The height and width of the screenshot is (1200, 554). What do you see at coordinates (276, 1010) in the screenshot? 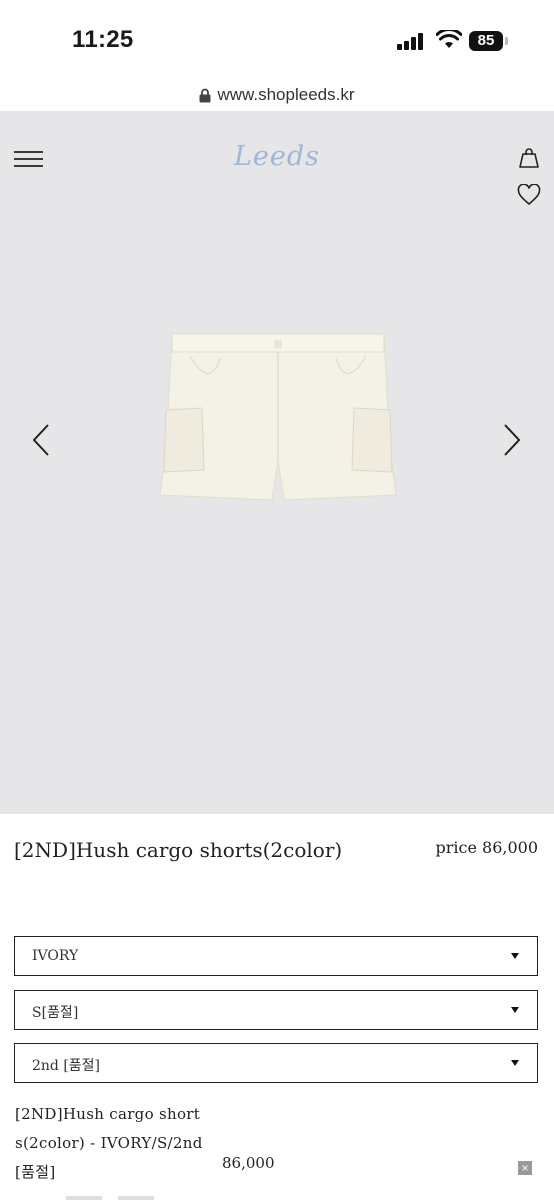
I see `size-select: S[품절]` at bounding box center [276, 1010].